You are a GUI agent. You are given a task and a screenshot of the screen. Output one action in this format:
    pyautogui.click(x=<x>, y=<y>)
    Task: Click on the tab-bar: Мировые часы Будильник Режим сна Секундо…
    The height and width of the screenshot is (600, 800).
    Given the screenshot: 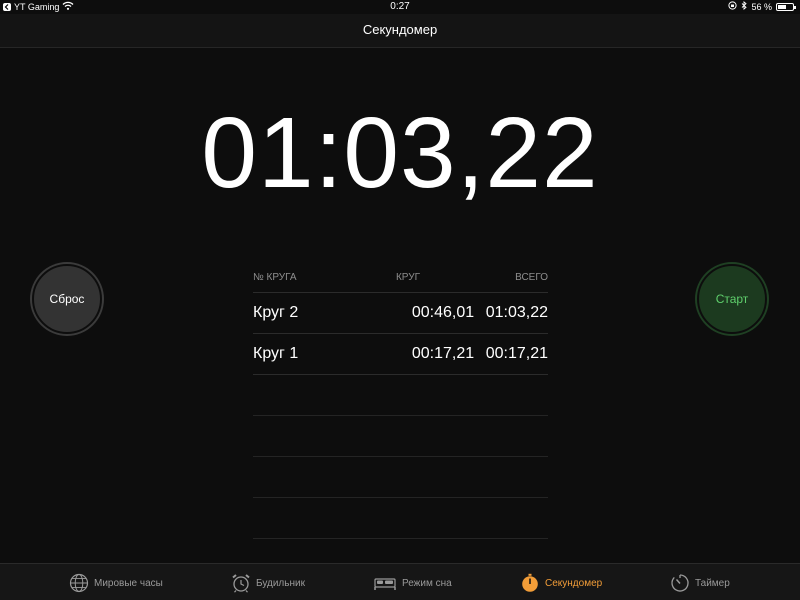 What is the action you would take?
    pyautogui.click(x=400, y=581)
    